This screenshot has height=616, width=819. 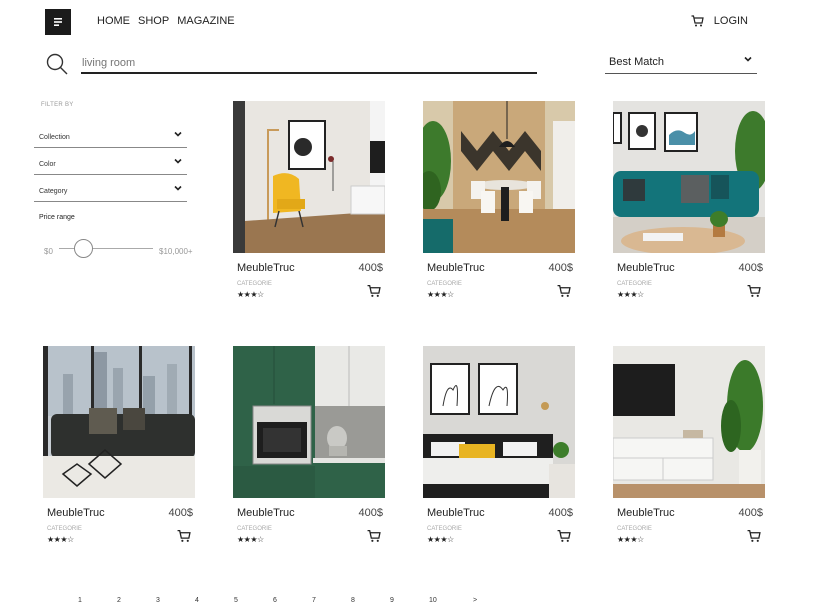 I want to click on nav-magazine: MAGAZINE, so click(x=205, y=21).